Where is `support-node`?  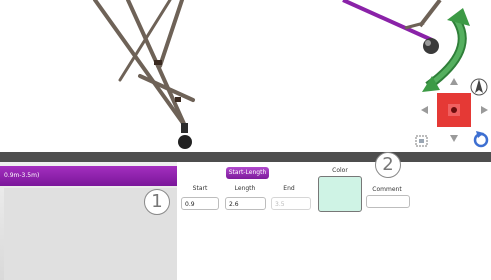 support-node is located at coordinates (185, 142).